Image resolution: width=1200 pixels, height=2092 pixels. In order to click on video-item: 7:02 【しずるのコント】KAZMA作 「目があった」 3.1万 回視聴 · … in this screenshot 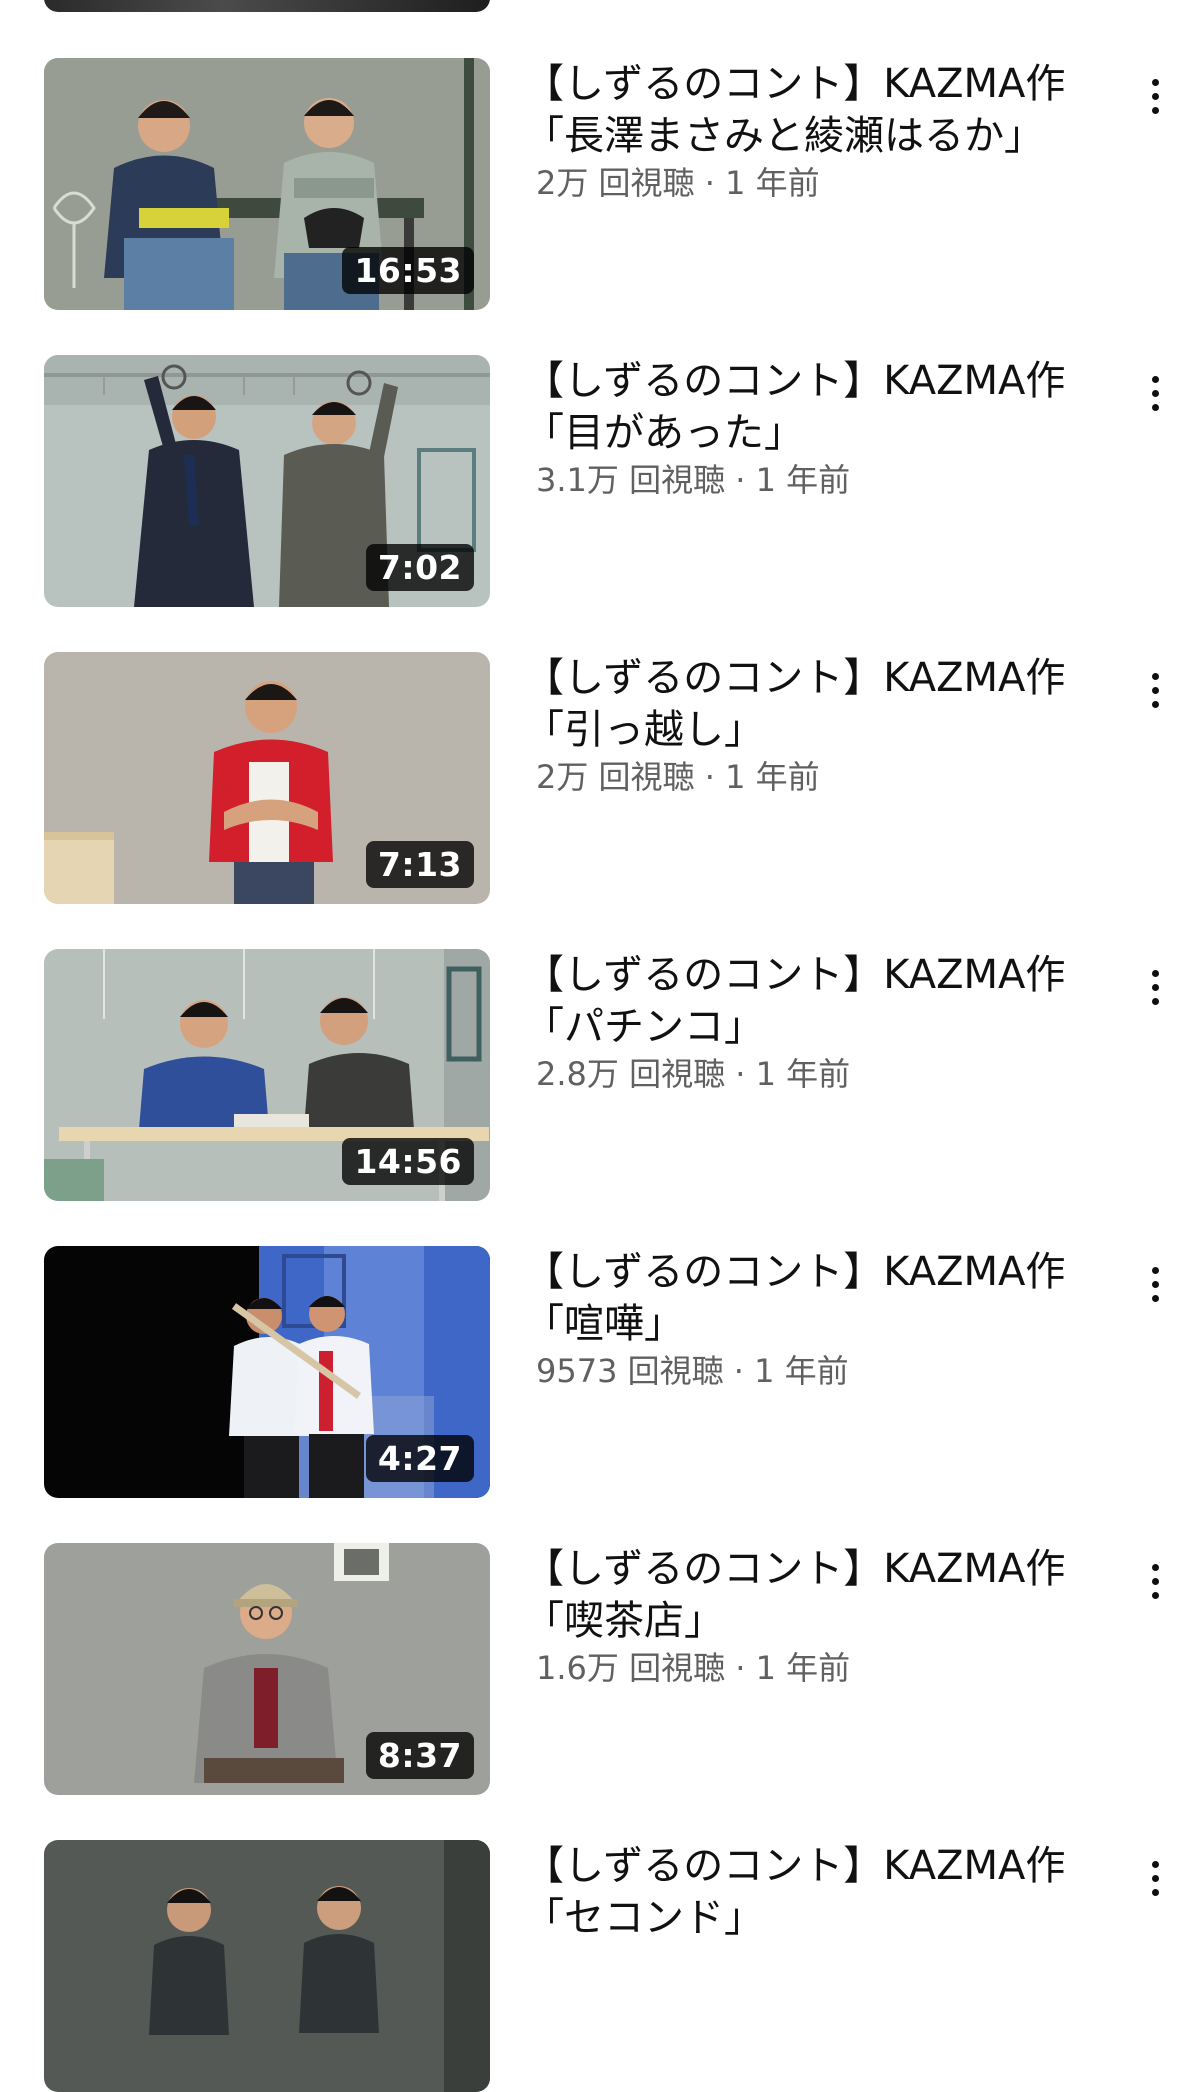, I will do `click(600, 481)`.